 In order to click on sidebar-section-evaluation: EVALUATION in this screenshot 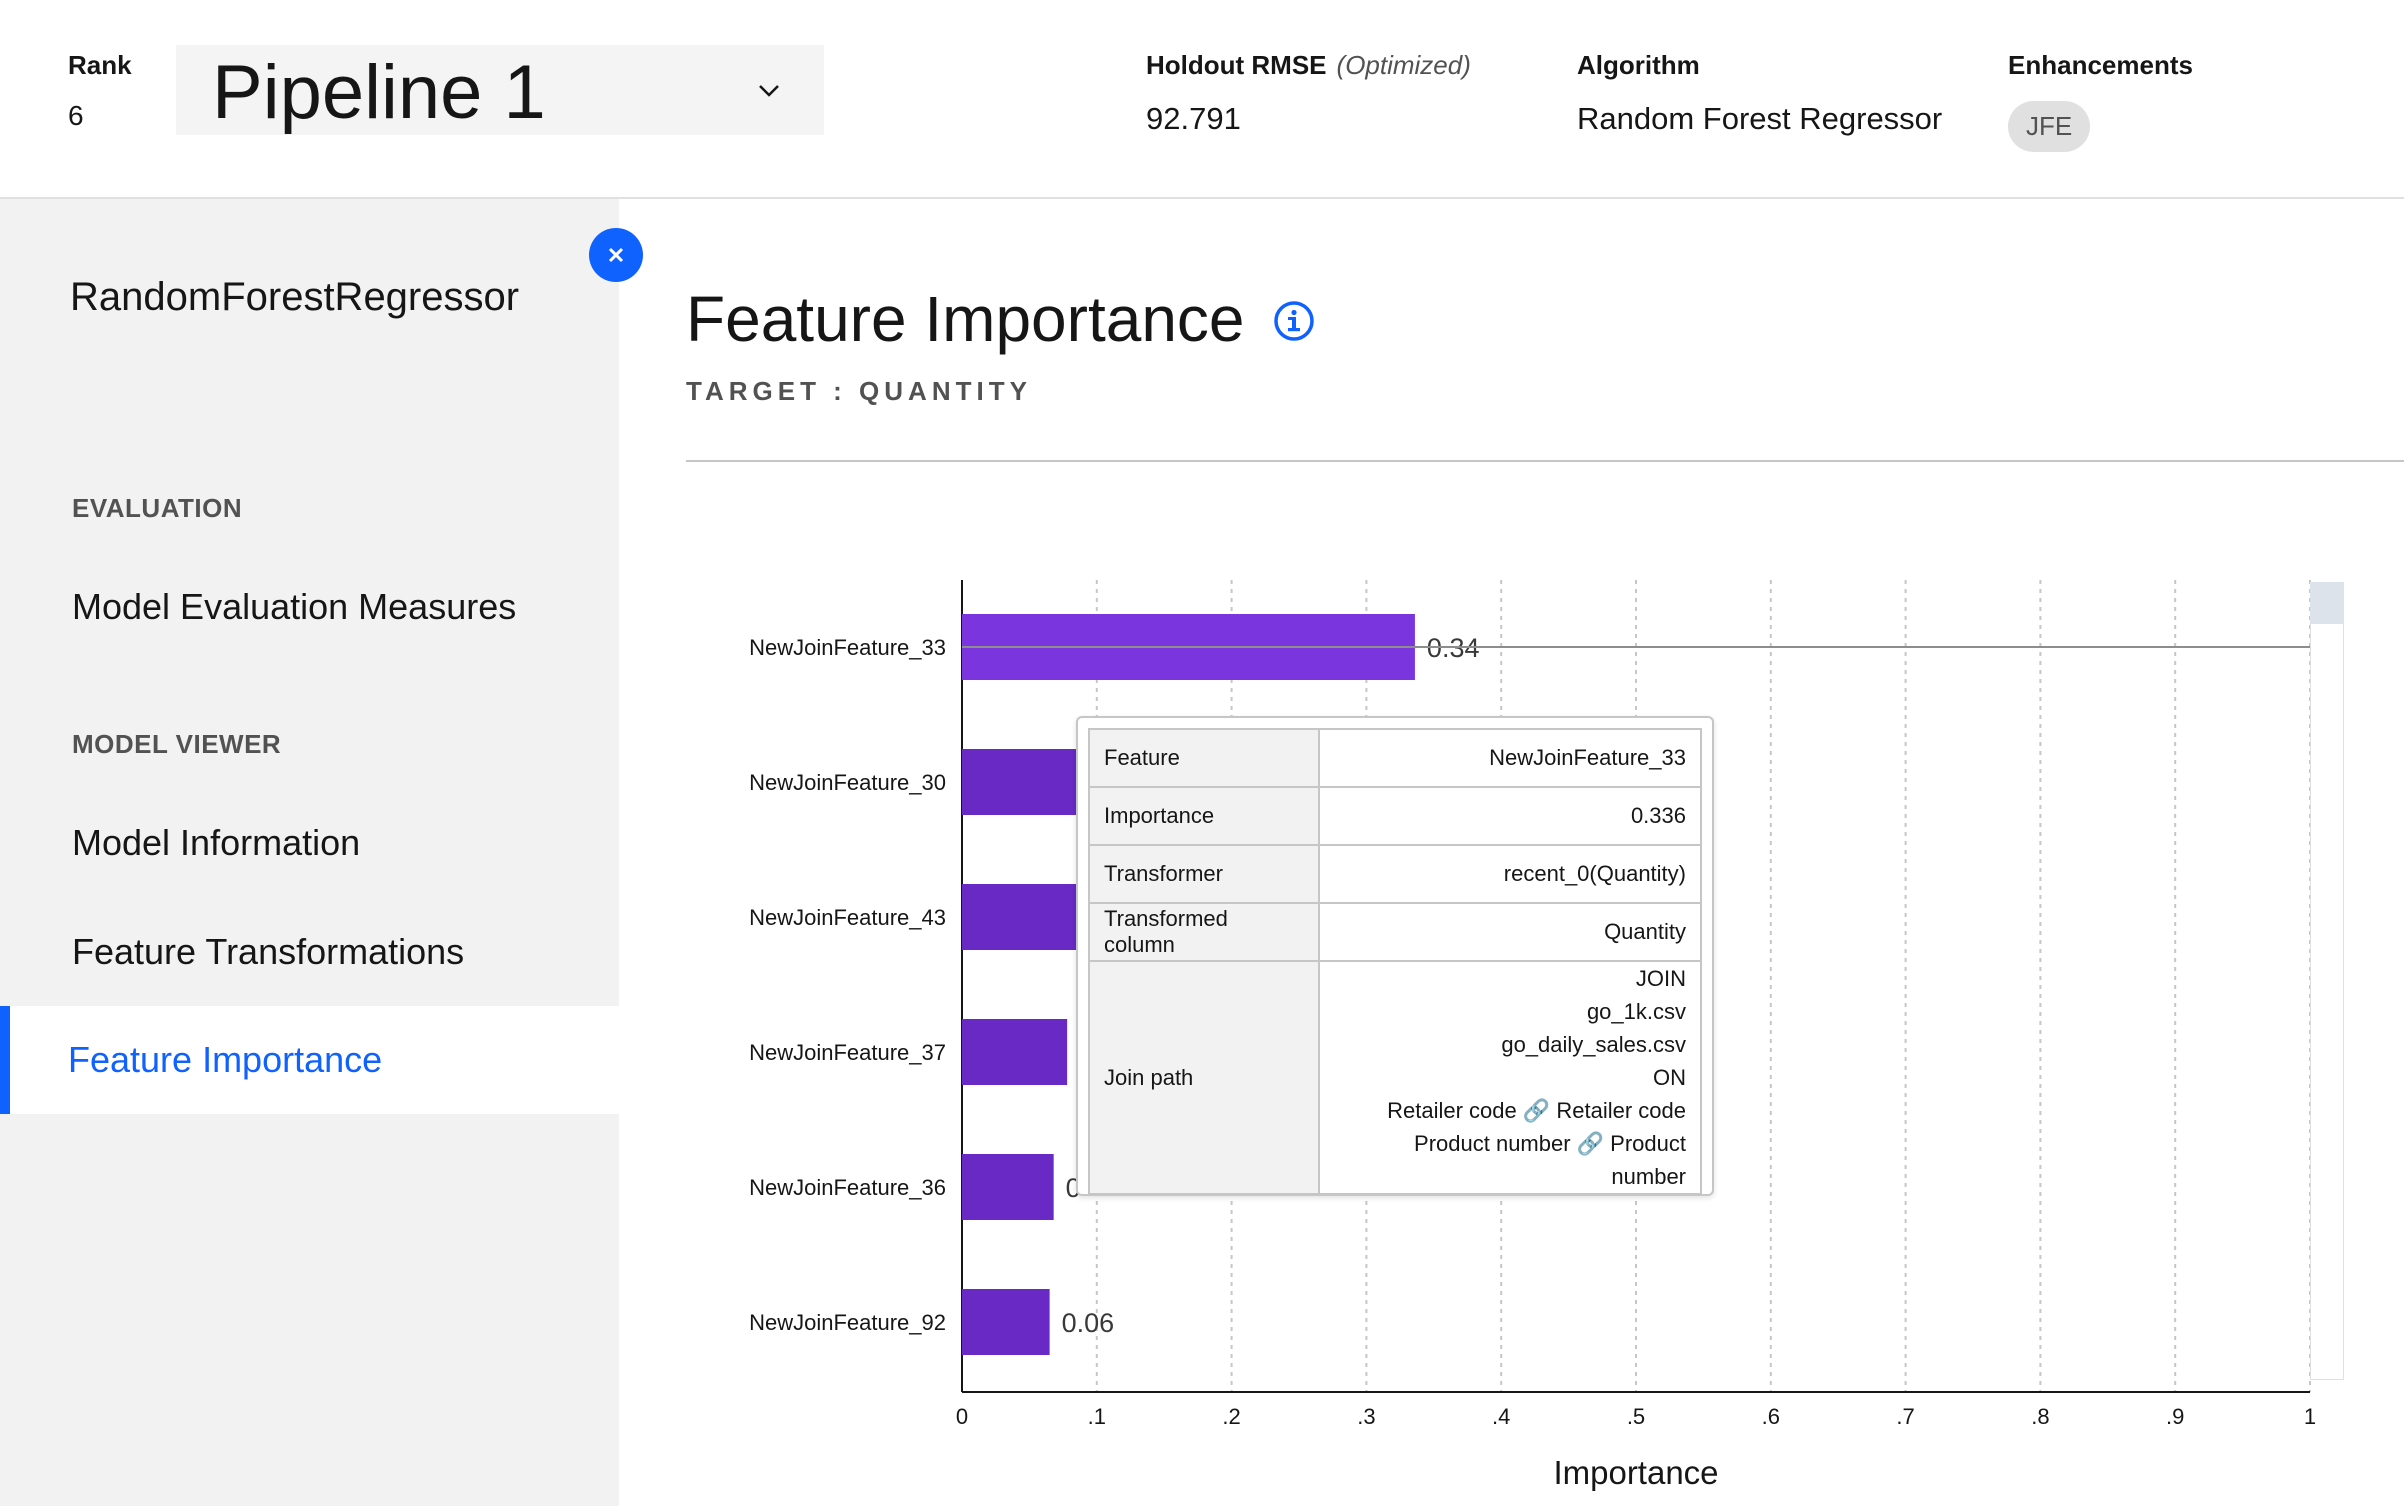, I will do `click(157, 508)`.